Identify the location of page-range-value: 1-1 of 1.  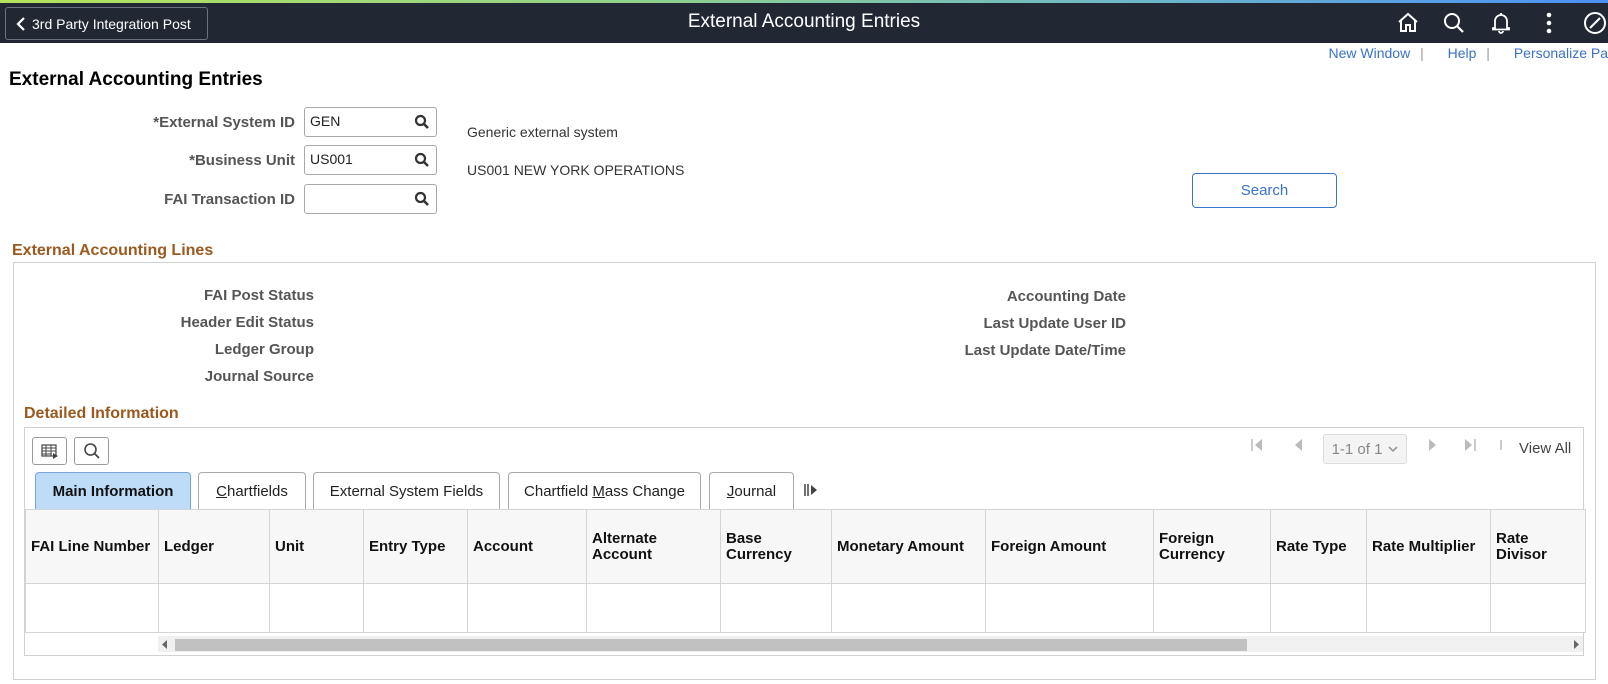
(1357, 449).